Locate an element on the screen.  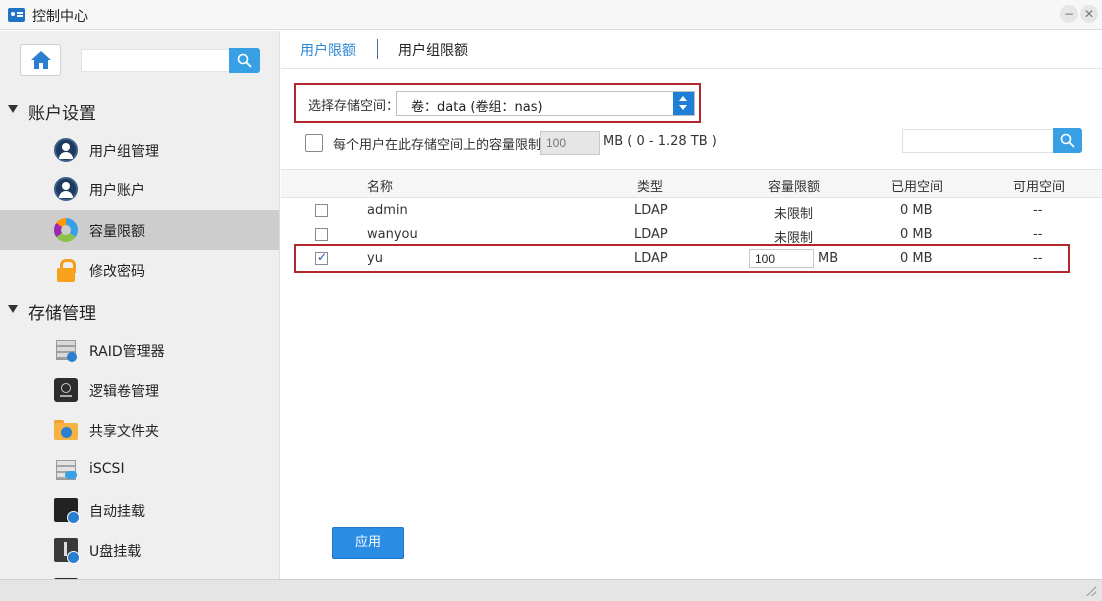
home-icon is located at coordinates (41, 60).